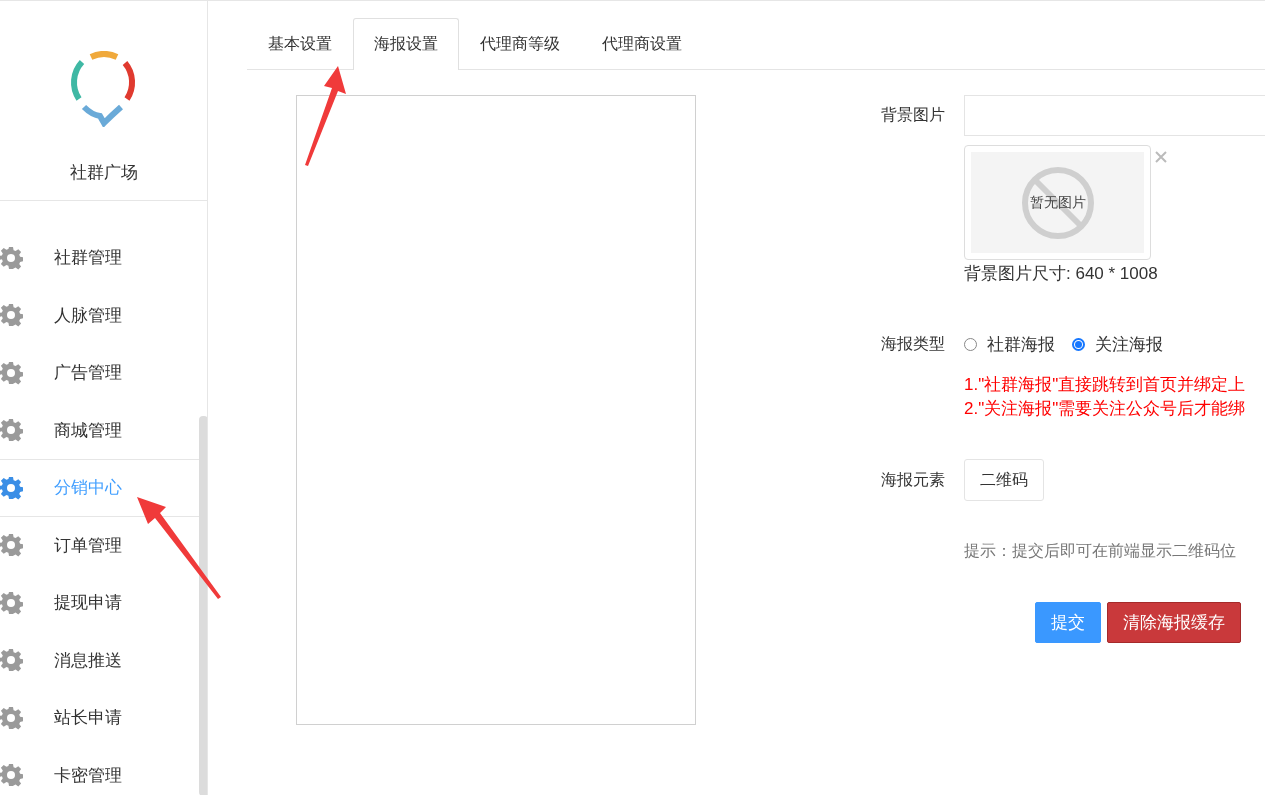  Describe the element at coordinates (1114, 115) in the screenshot. I see `input-field` at that location.